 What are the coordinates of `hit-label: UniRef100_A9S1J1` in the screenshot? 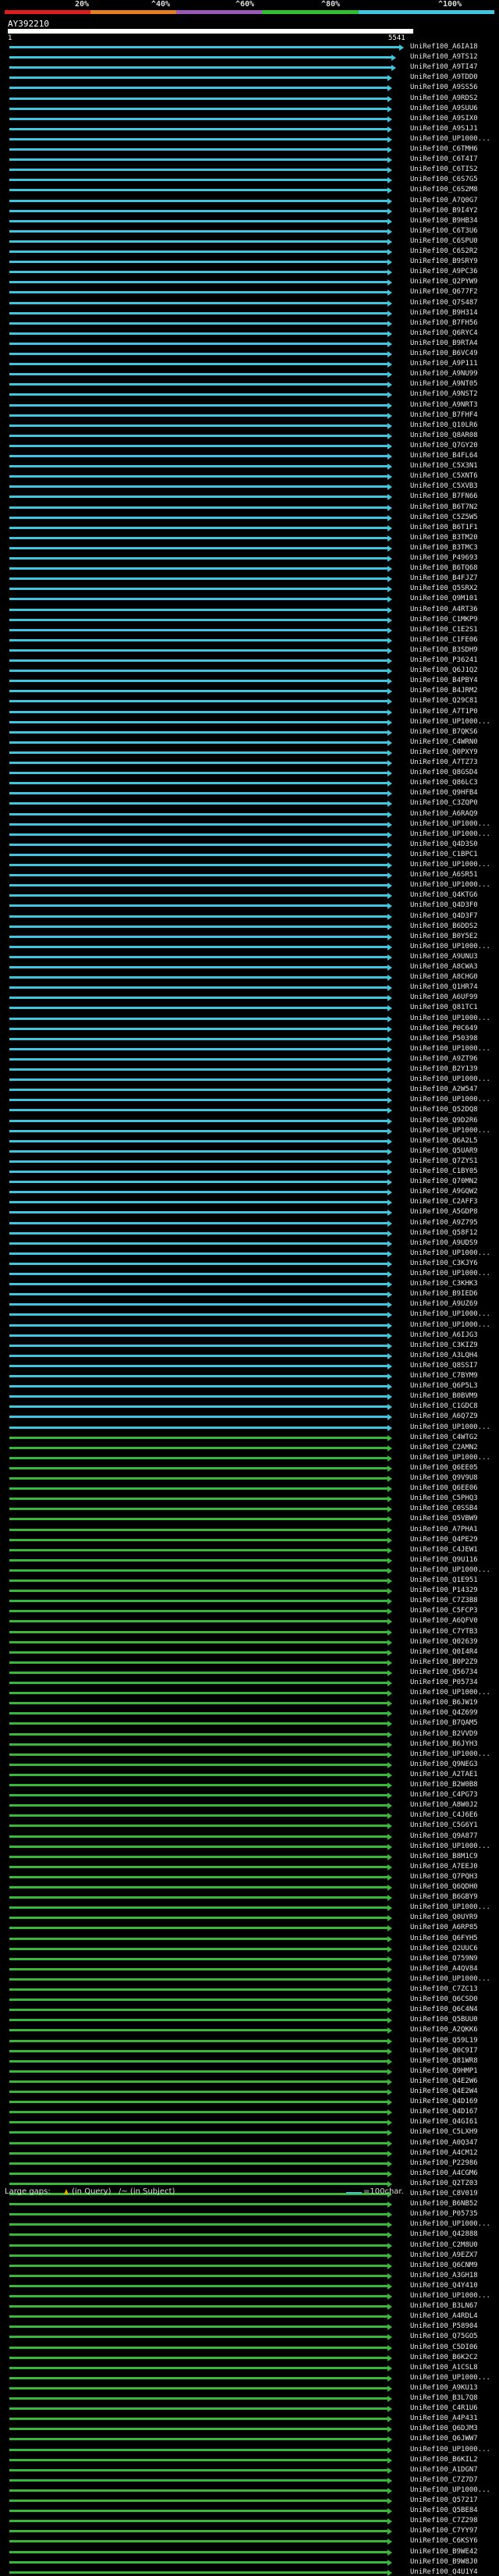 It's located at (444, 129).